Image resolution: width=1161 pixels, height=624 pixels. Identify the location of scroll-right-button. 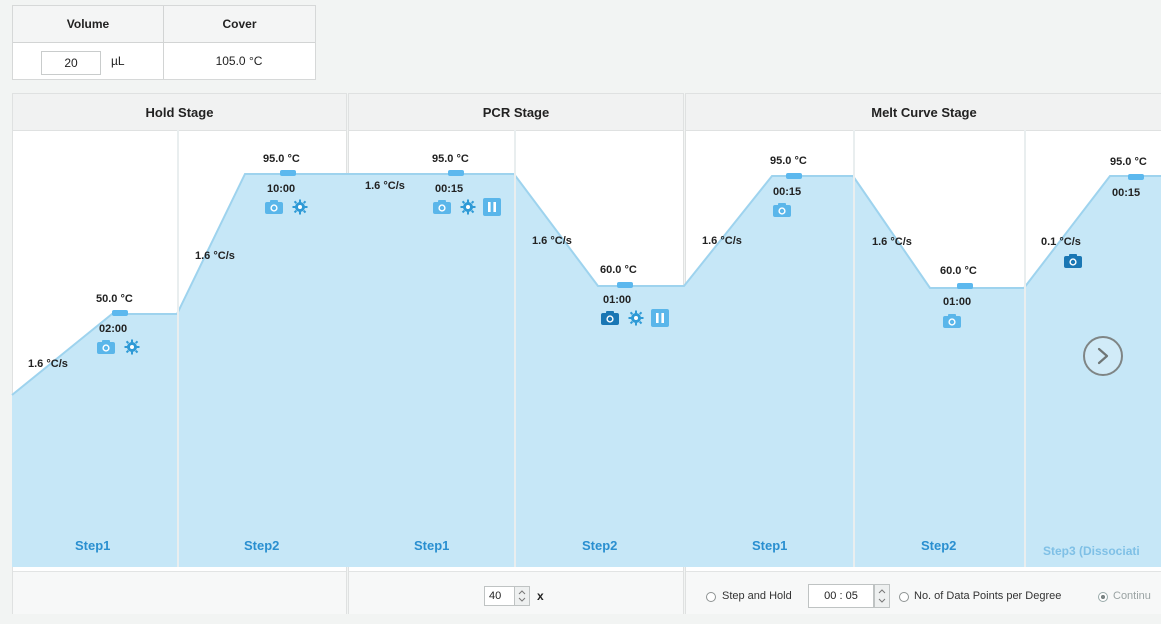
(1103, 356).